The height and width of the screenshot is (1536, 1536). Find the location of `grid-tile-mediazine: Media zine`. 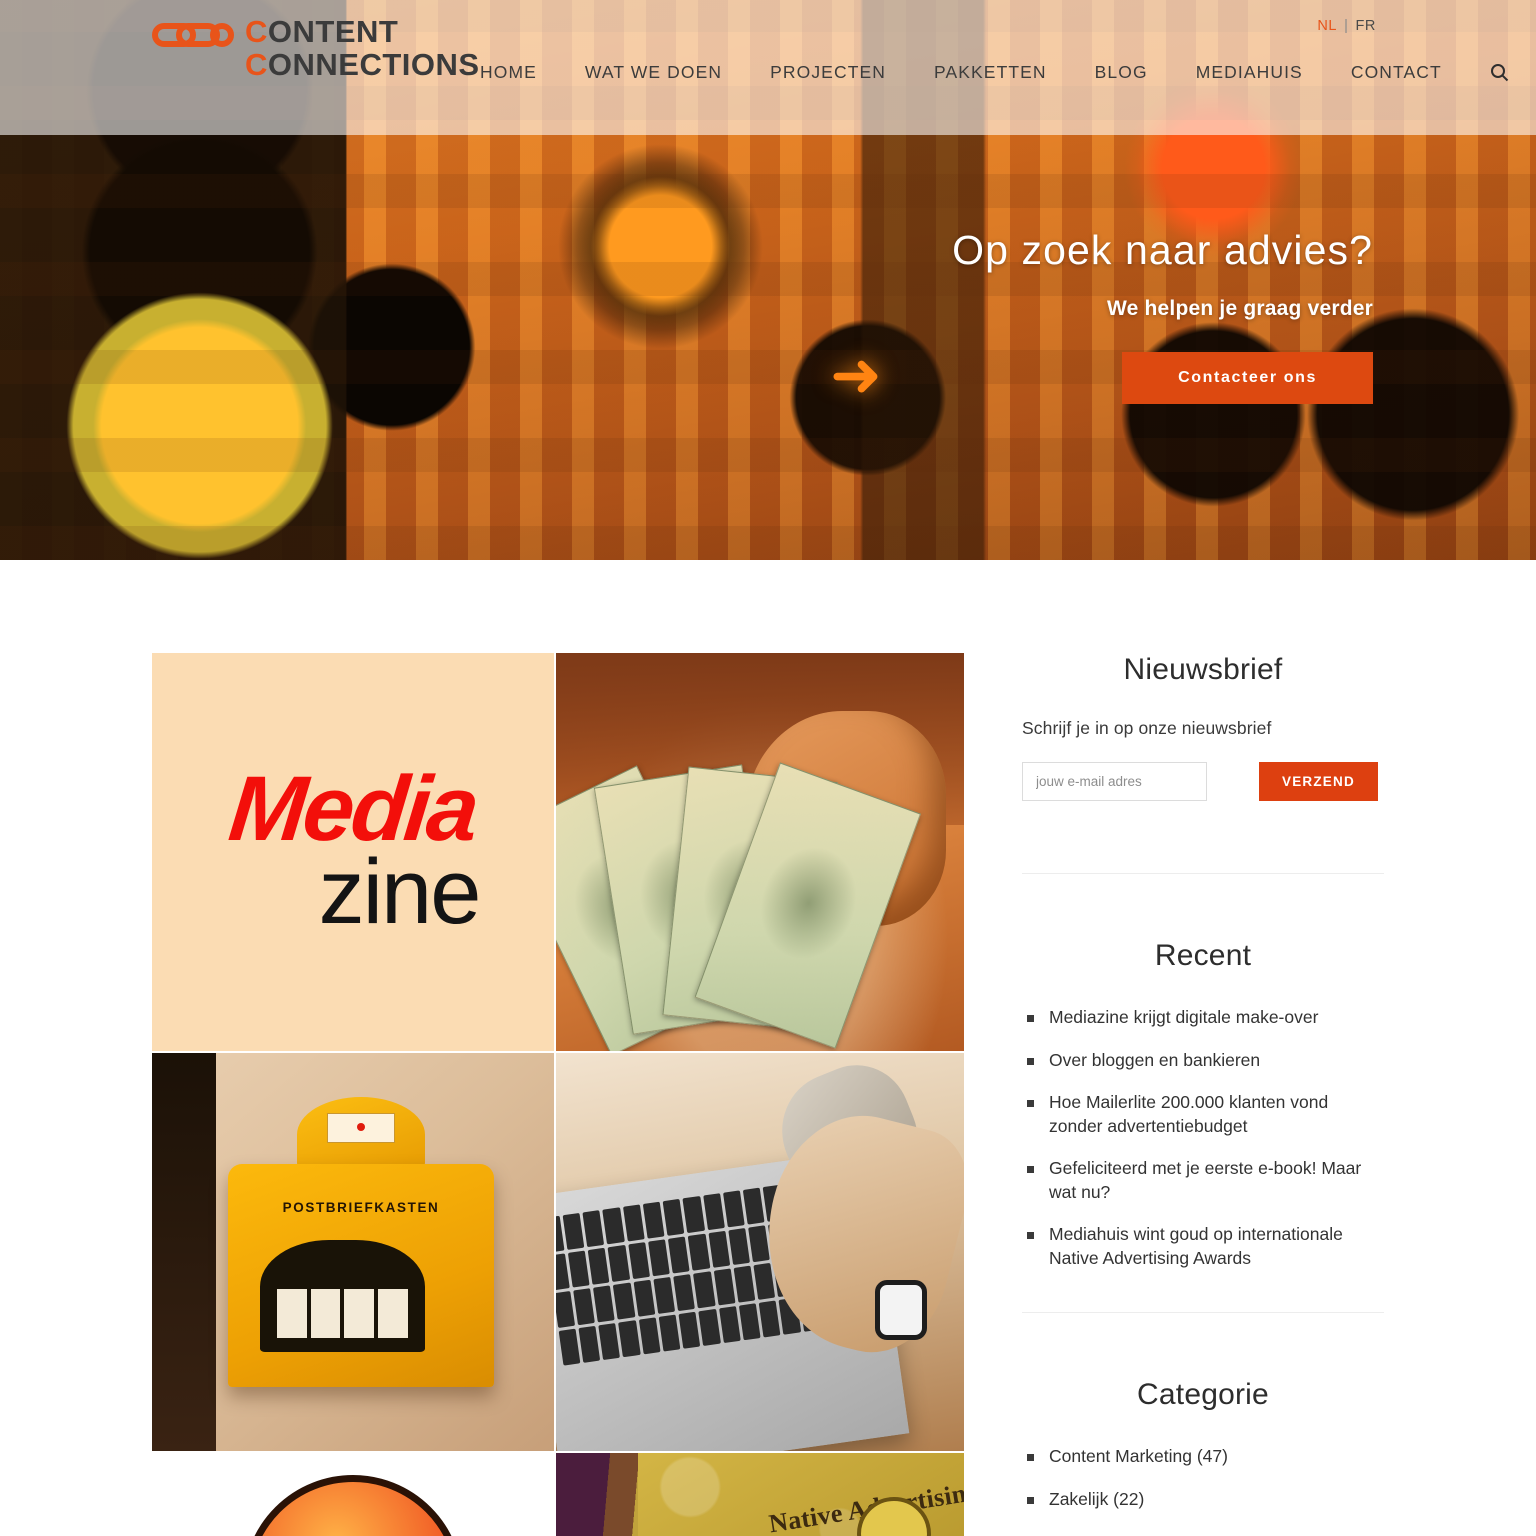

grid-tile-mediazine: Media zine is located at coordinates (353, 852).